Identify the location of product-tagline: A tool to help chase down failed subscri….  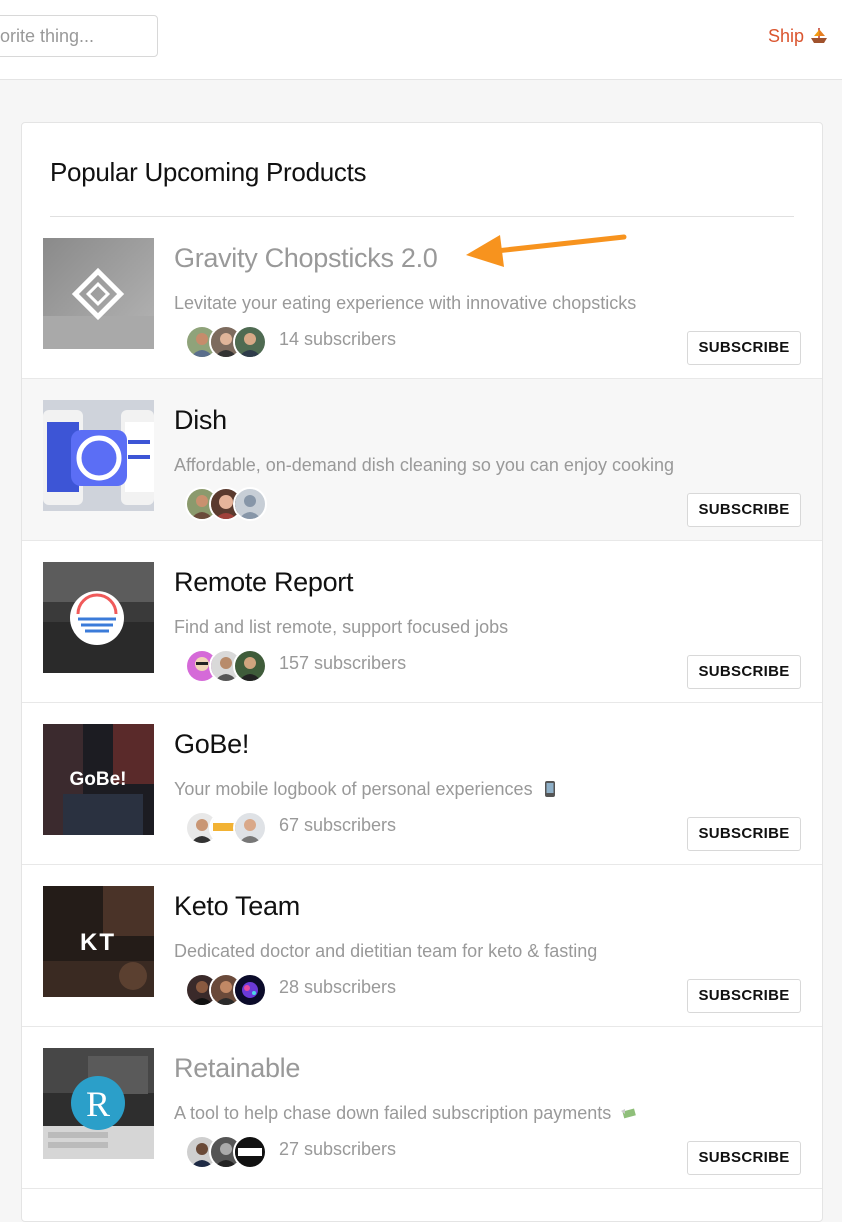
(405, 1113).